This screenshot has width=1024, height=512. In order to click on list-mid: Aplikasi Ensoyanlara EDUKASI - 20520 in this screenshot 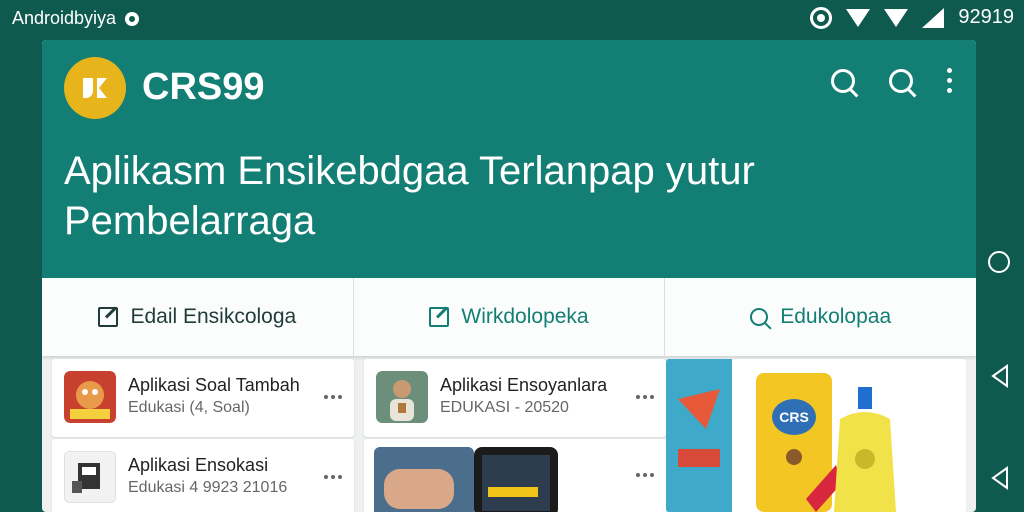, I will do `click(515, 435)`.